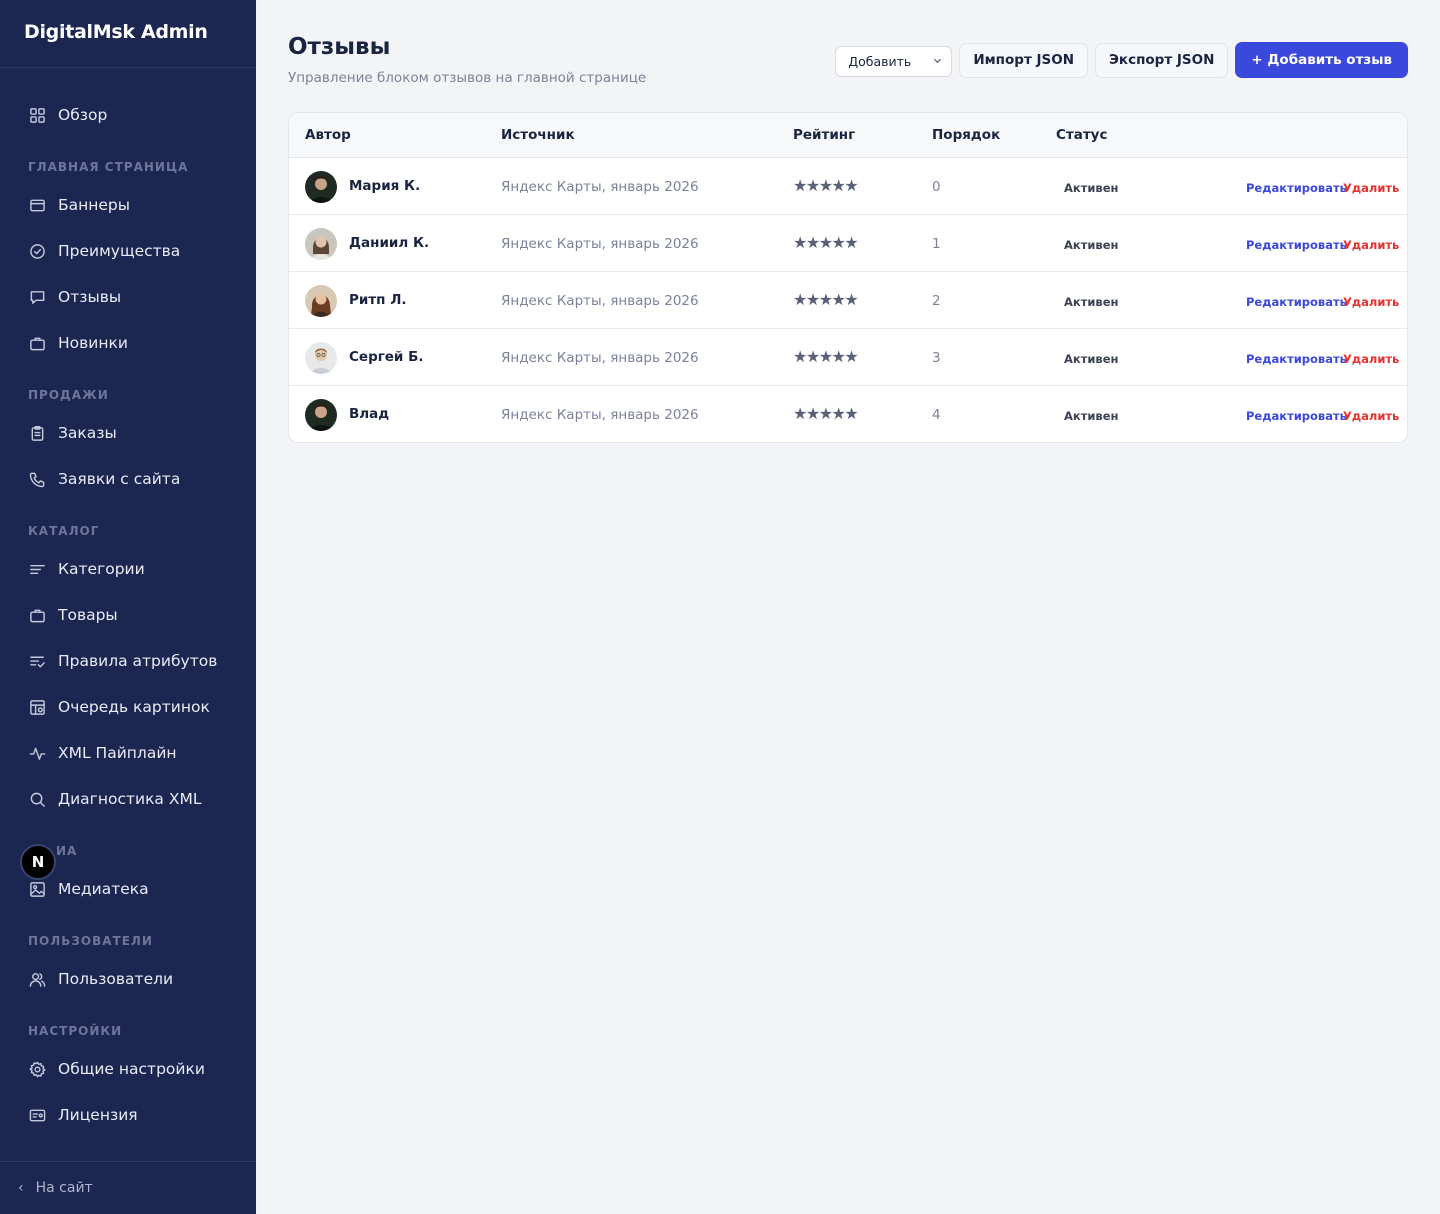  I want to click on check-circle-icon, so click(37, 251).